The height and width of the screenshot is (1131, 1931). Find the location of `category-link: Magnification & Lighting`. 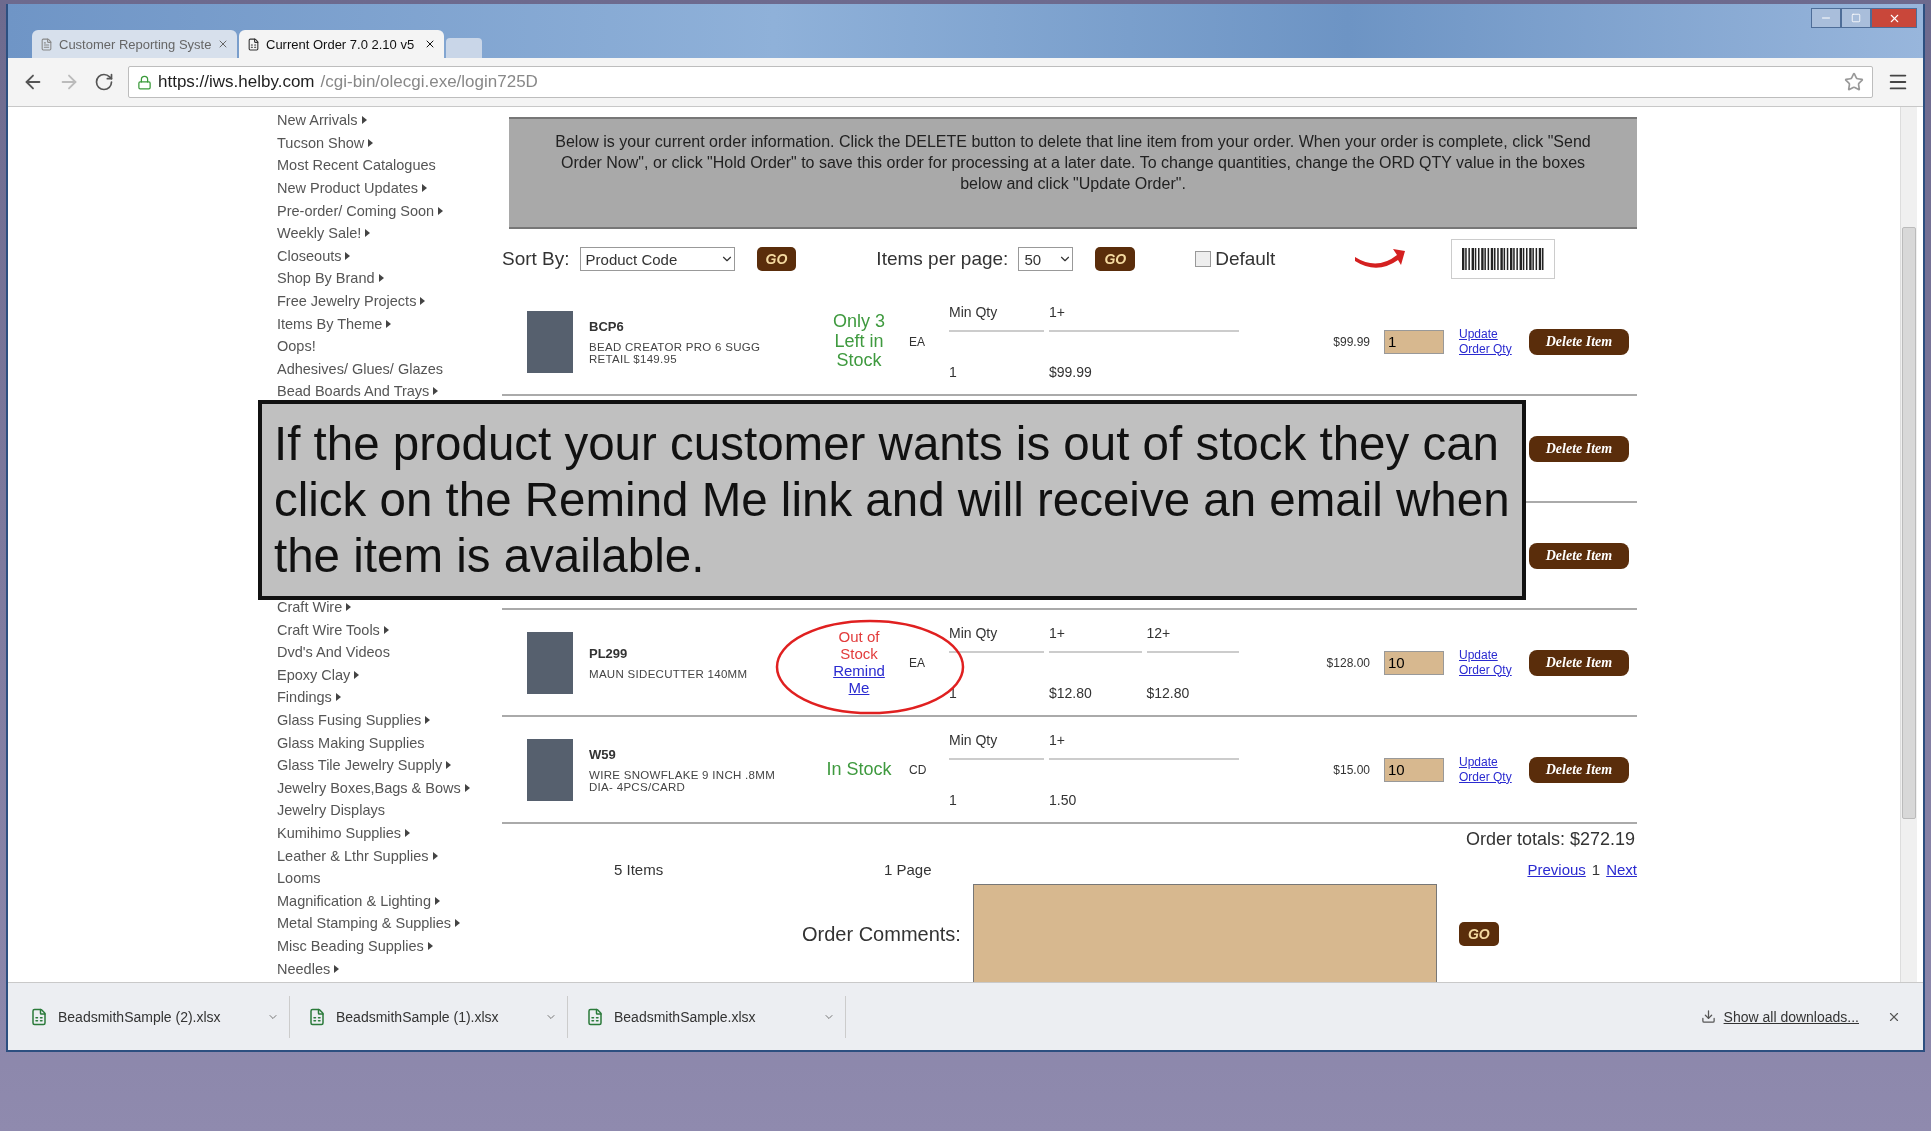

category-link: Magnification & Lighting is located at coordinates (354, 900).